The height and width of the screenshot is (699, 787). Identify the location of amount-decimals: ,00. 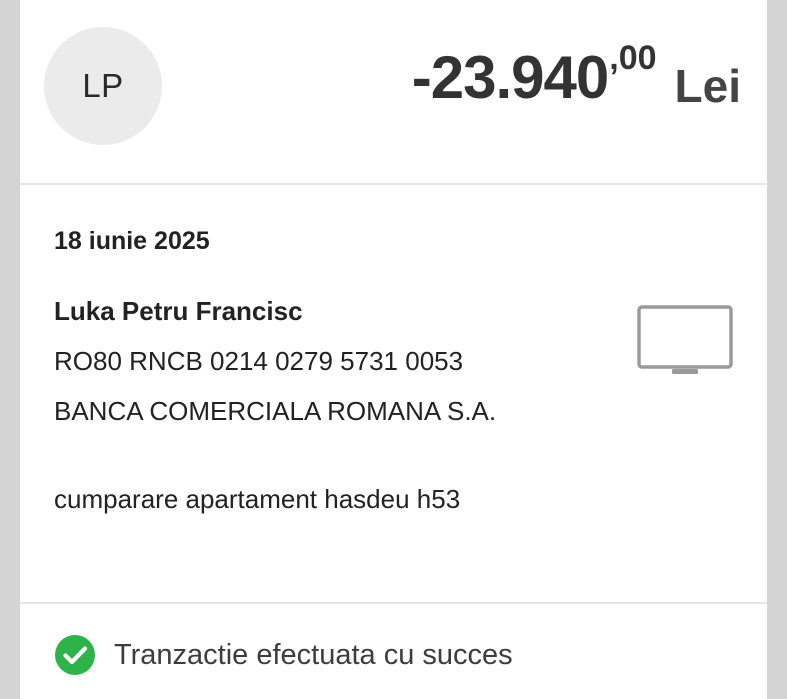
(633, 58).